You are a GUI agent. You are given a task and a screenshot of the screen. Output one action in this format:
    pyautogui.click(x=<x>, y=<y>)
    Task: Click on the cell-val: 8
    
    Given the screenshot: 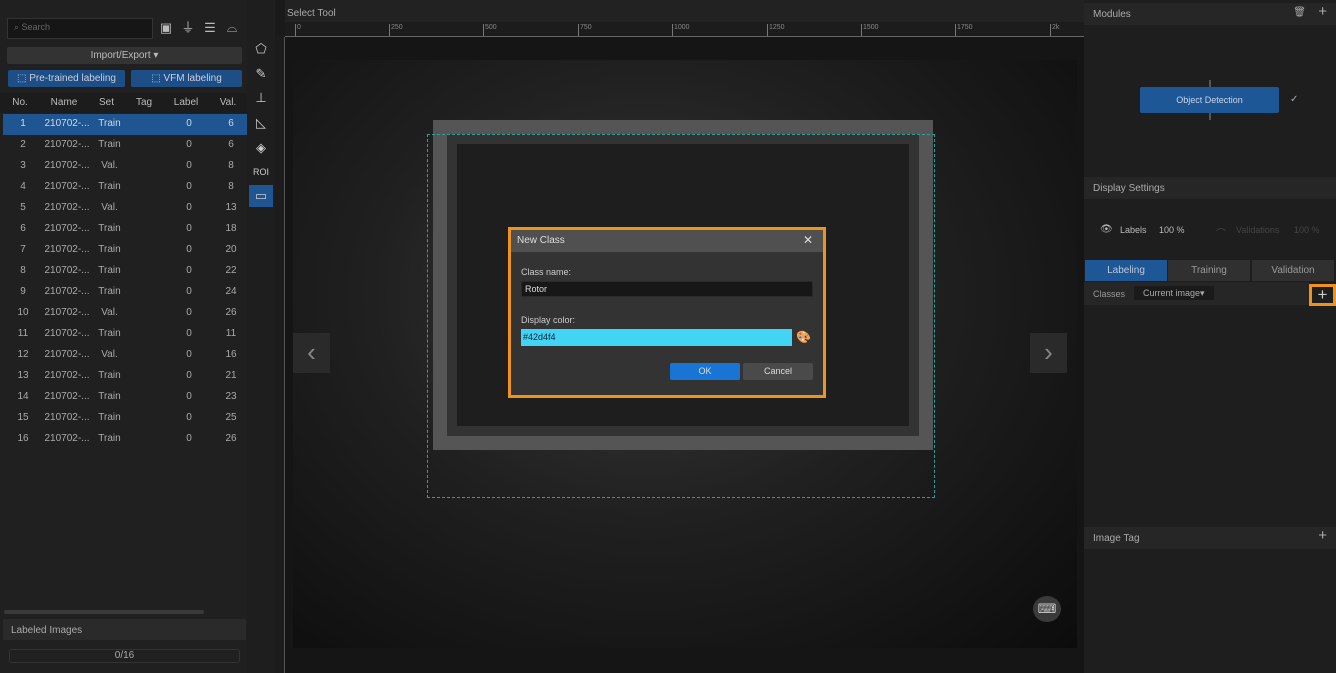 What is the action you would take?
    pyautogui.click(x=231, y=186)
    